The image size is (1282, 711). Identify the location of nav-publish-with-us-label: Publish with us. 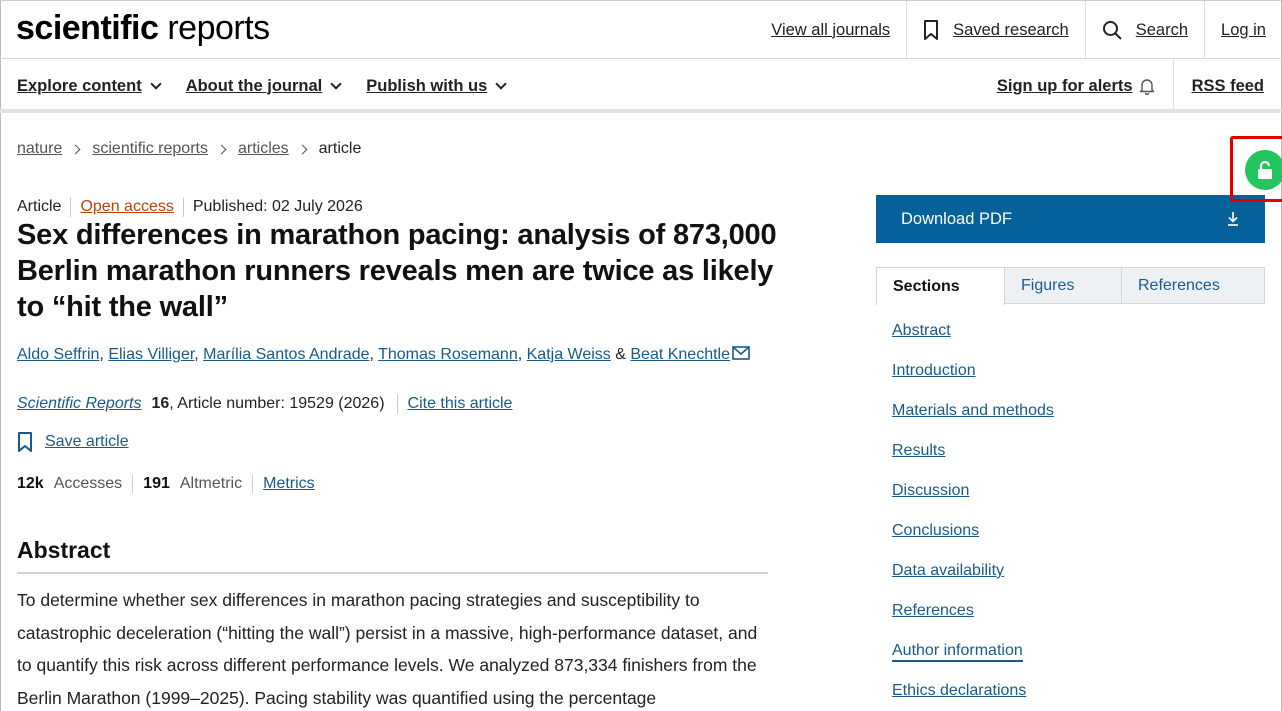
(427, 85).